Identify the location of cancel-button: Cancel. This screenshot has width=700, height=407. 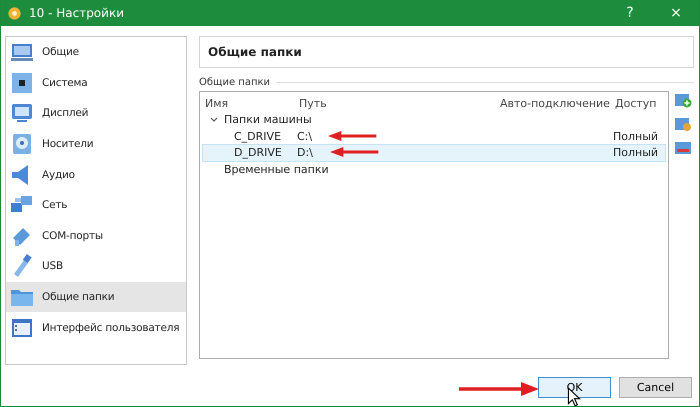
(655, 387).